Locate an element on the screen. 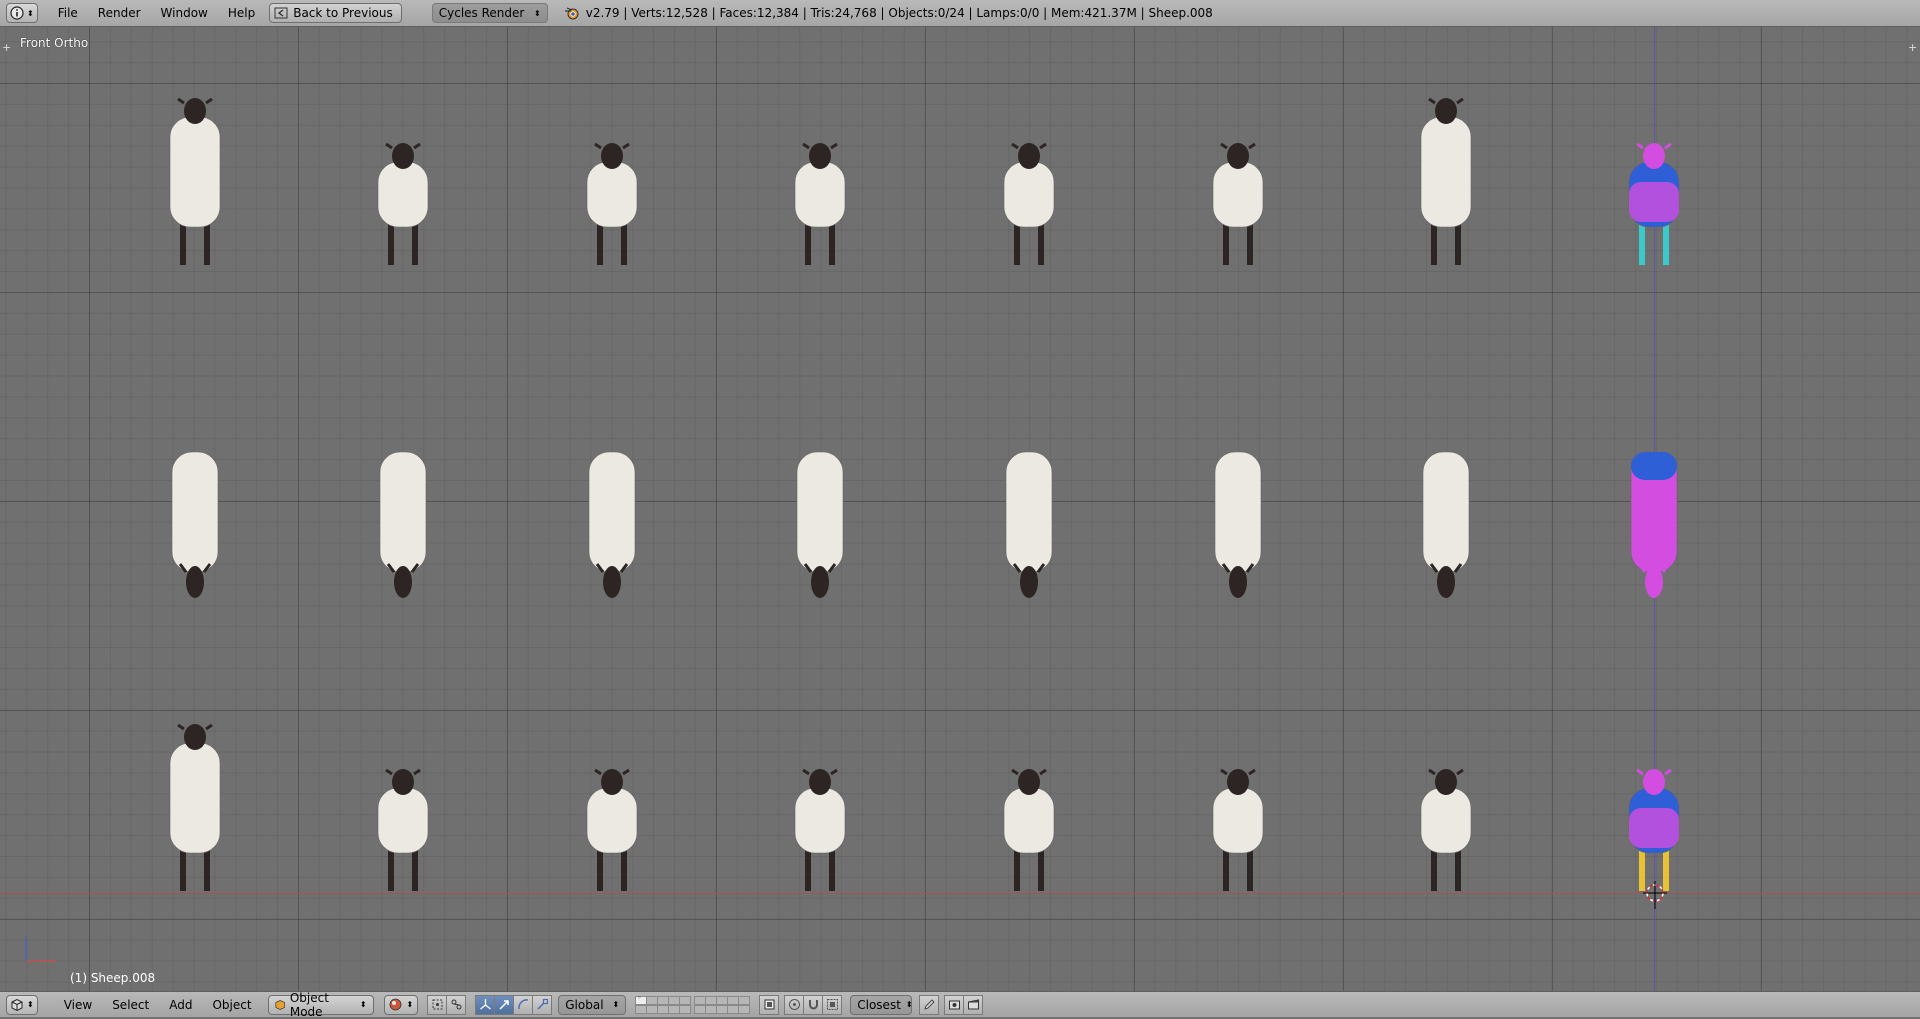  object-mode-icon is located at coordinates (280, 1004).